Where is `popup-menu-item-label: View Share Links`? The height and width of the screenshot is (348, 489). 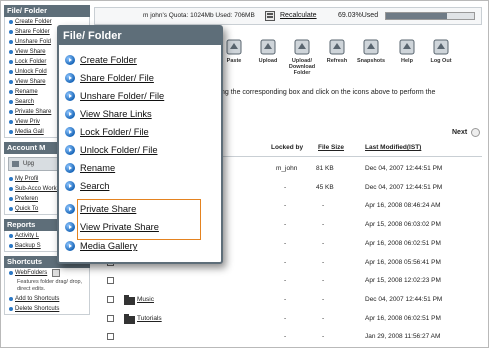
popup-menu-item-label: View Share Links is located at coordinates (116, 114).